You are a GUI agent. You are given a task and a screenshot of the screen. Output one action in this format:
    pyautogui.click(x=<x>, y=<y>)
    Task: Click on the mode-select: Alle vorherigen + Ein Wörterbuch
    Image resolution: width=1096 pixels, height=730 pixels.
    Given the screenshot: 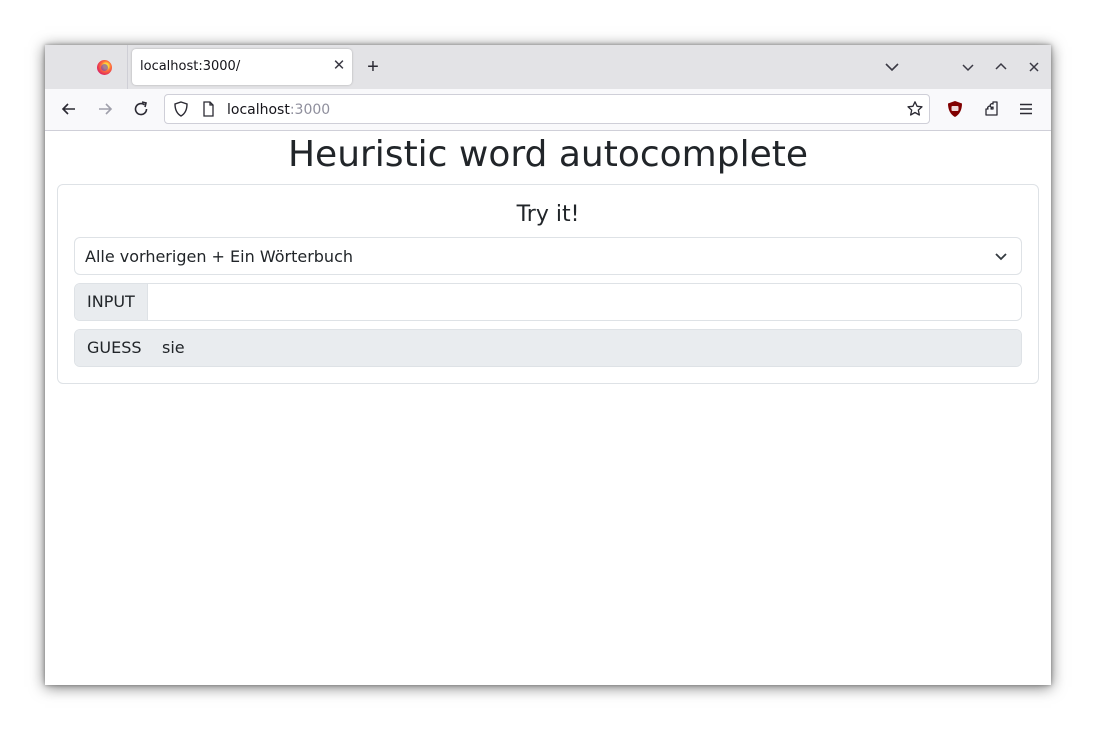 What is the action you would take?
    pyautogui.click(x=548, y=256)
    